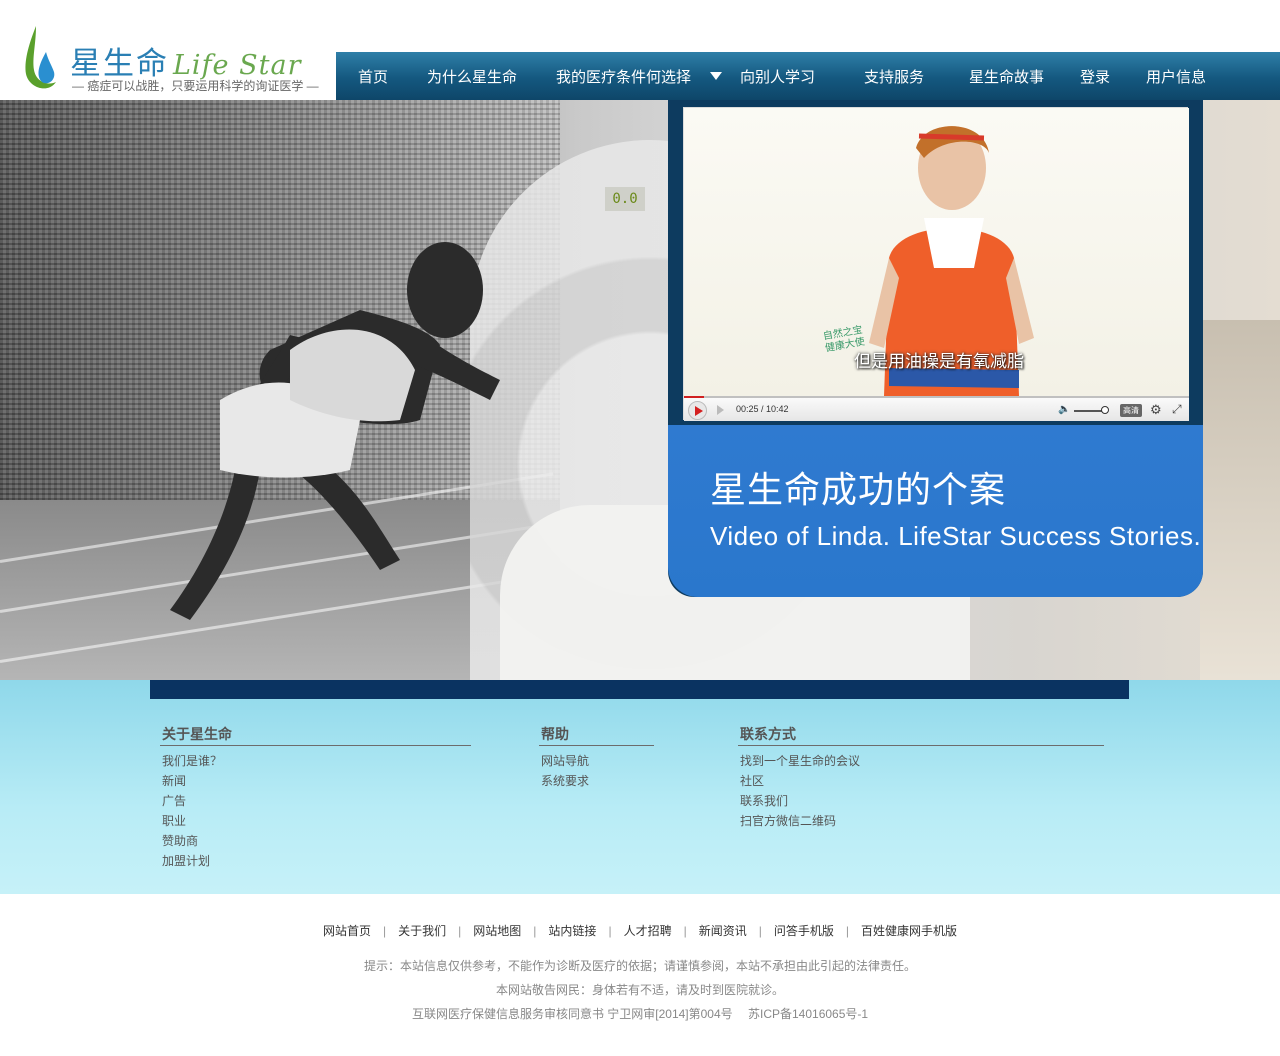 The height and width of the screenshot is (1056, 1280). What do you see at coordinates (315, 801) in the screenshot?
I see `footer-link: 广告` at bounding box center [315, 801].